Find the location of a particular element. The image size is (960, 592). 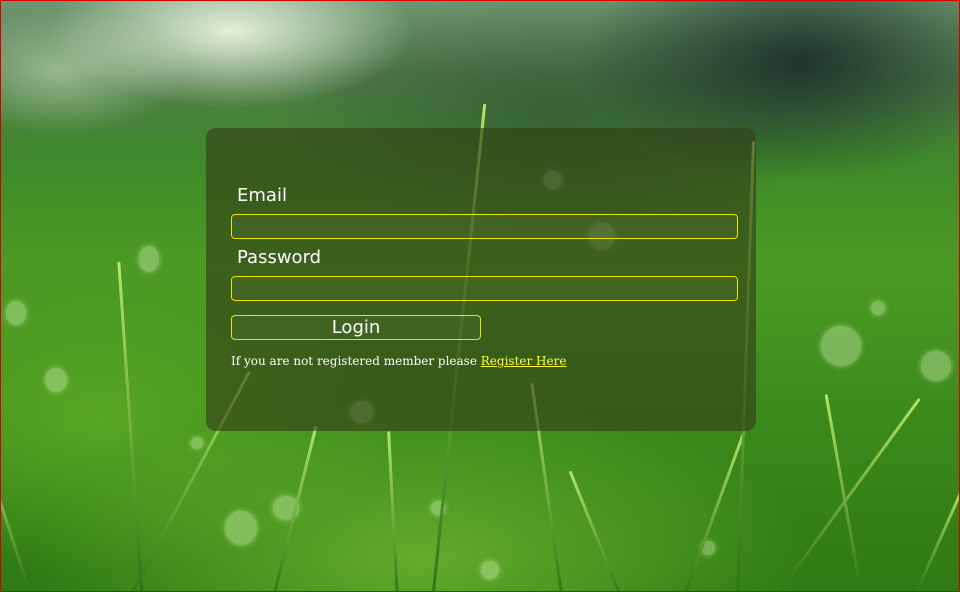

email-field is located at coordinates (484, 226).